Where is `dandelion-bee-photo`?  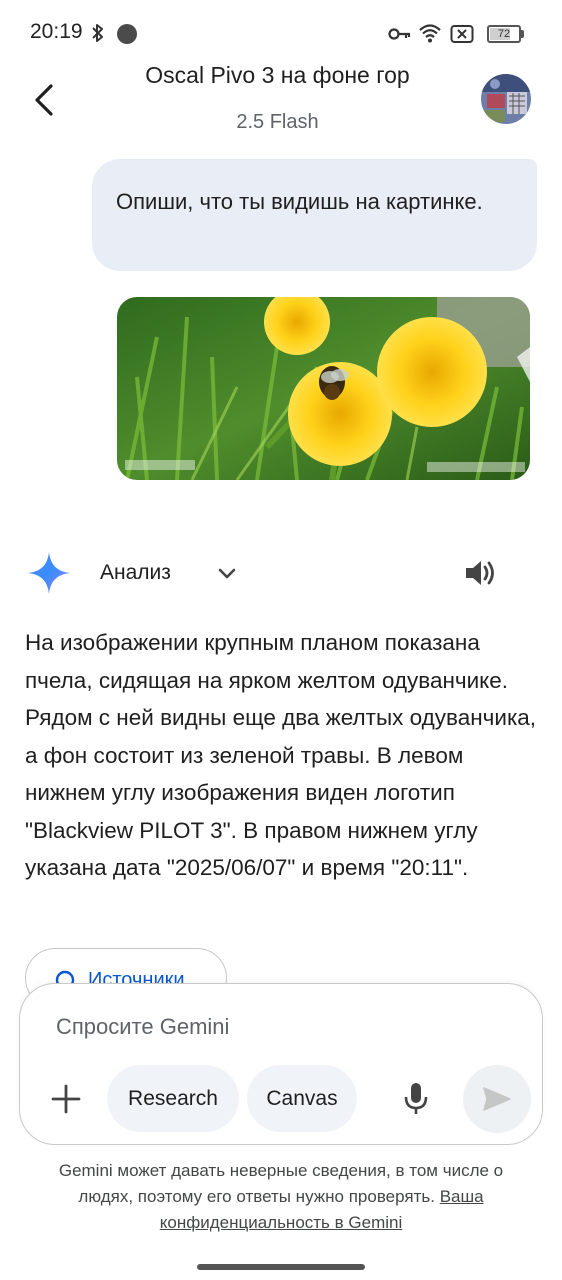
dandelion-bee-photo is located at coordinates (323, 388).